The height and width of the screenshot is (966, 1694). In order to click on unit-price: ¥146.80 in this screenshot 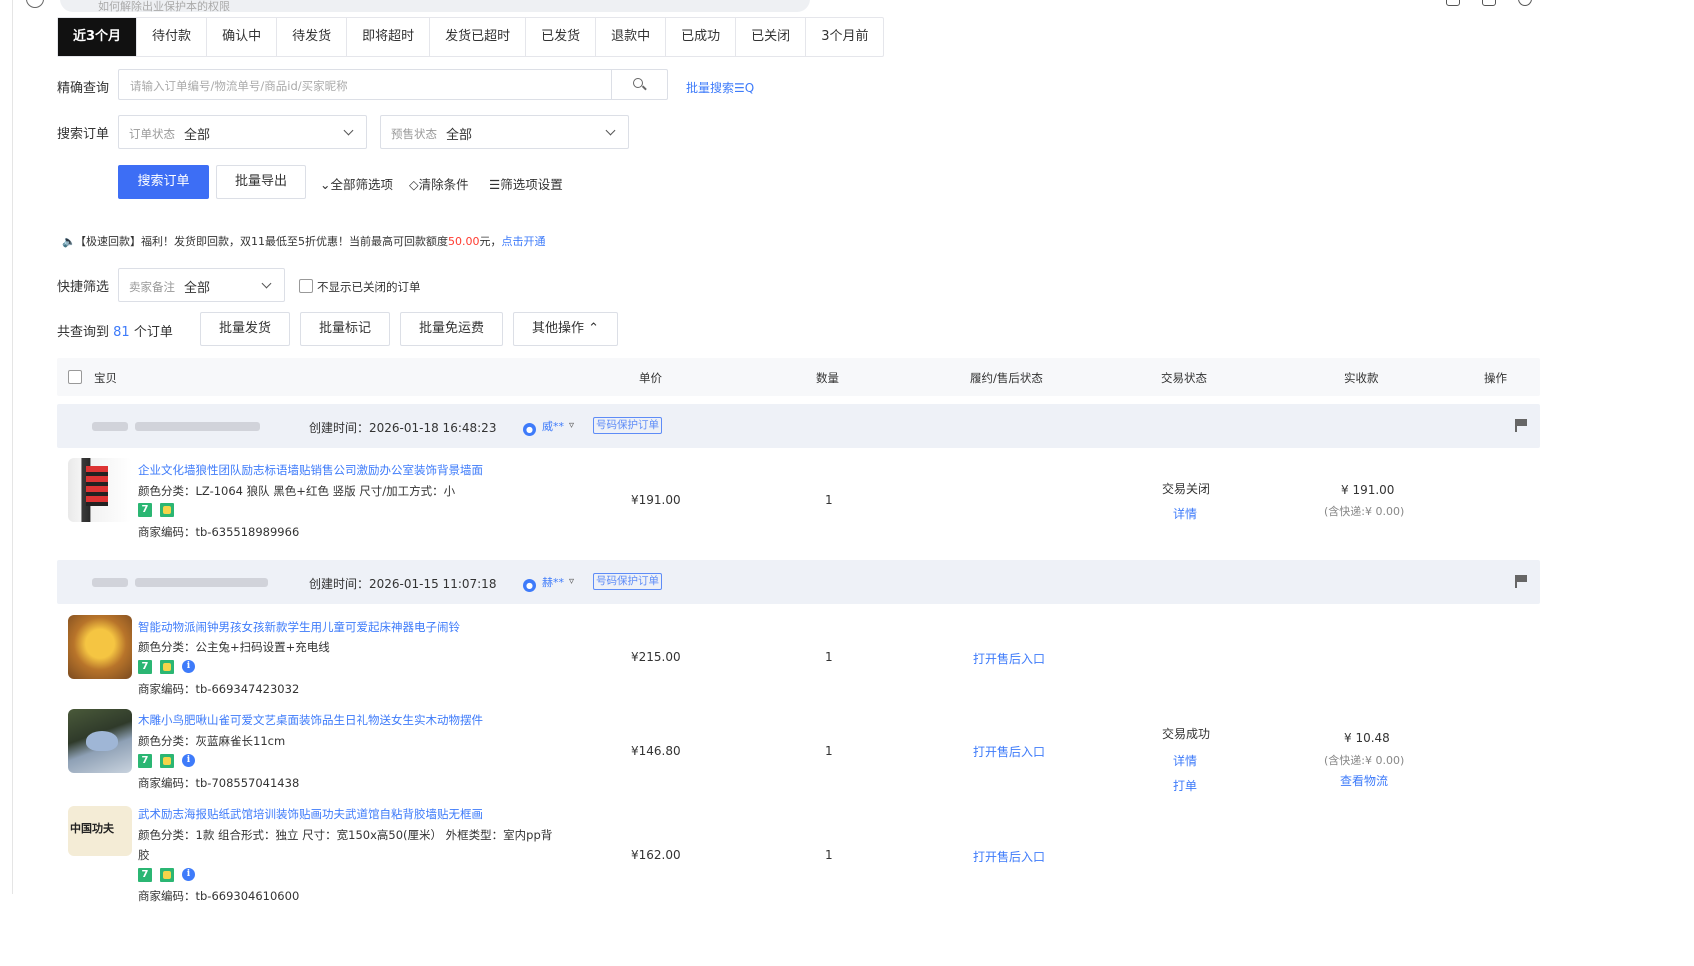, I will do `click(656, 751)`.